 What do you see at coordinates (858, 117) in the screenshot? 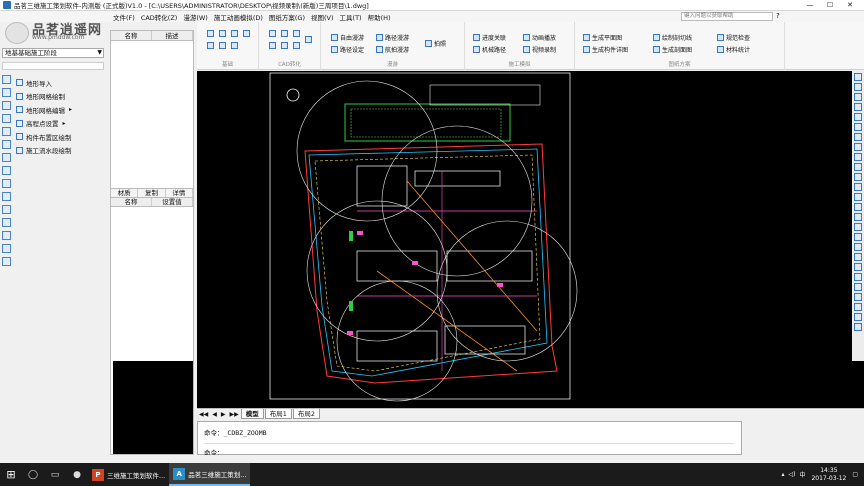
I see `pan-view-icon` at bounding box center [858, 117].